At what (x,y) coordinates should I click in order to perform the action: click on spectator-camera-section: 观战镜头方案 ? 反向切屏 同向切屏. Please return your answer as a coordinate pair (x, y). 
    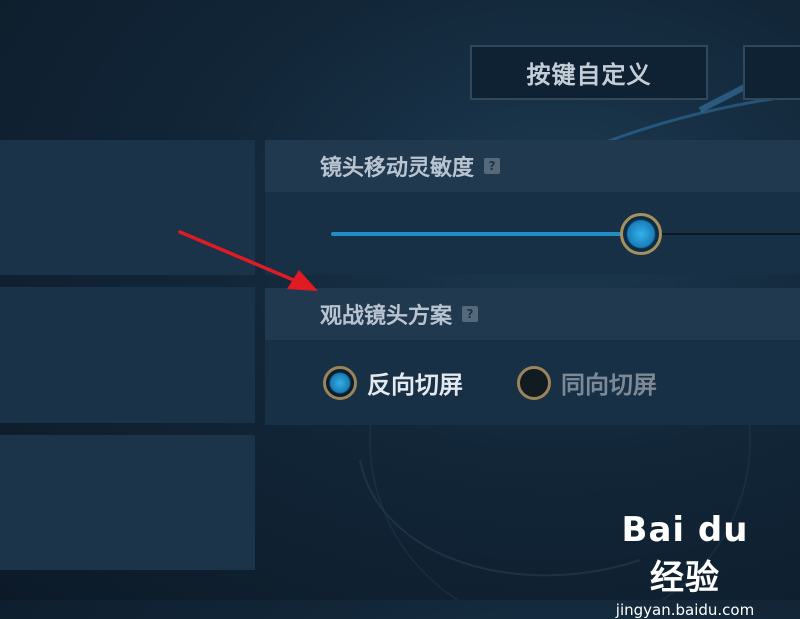
    Looking at the image, I should click on (532, 356).